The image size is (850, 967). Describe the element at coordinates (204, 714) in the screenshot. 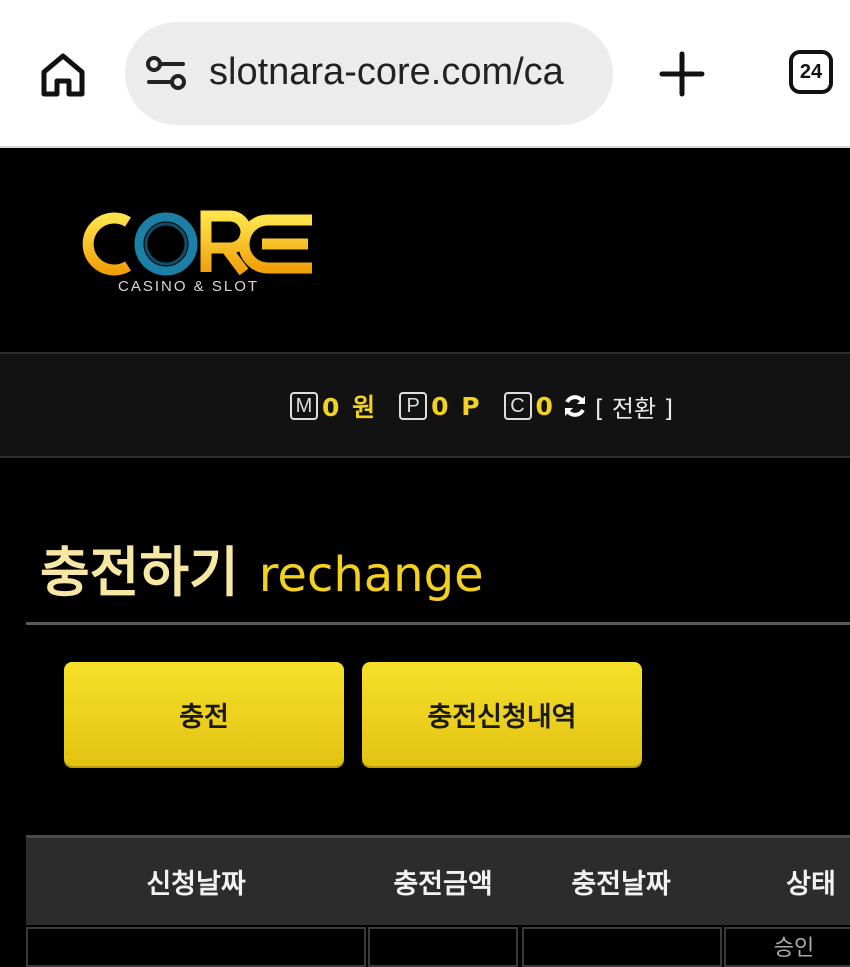

I see `recharge-button: 충전` at that location.